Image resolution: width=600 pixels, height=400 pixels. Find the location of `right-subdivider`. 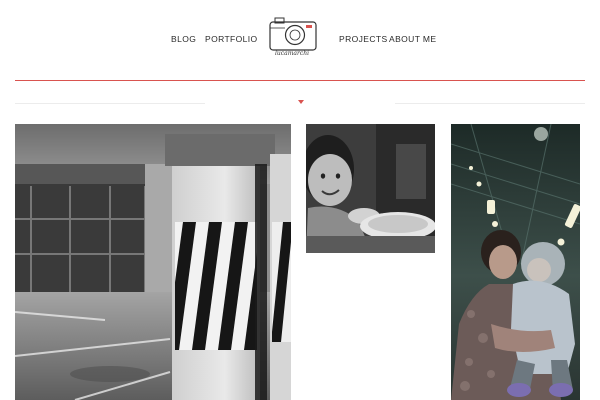

right-subdivider is located at coordinates (490, 103).